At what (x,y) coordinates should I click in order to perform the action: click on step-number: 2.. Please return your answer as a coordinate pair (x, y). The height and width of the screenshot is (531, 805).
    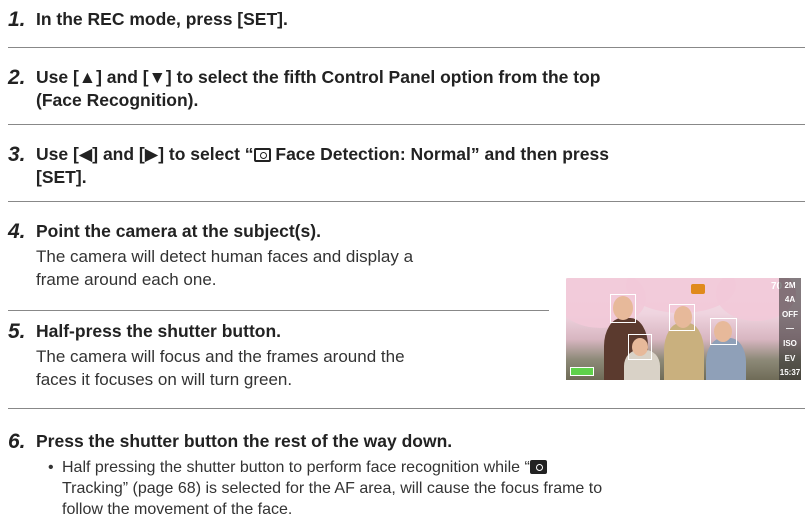
    Looking at the image, I should click on (17, 77).